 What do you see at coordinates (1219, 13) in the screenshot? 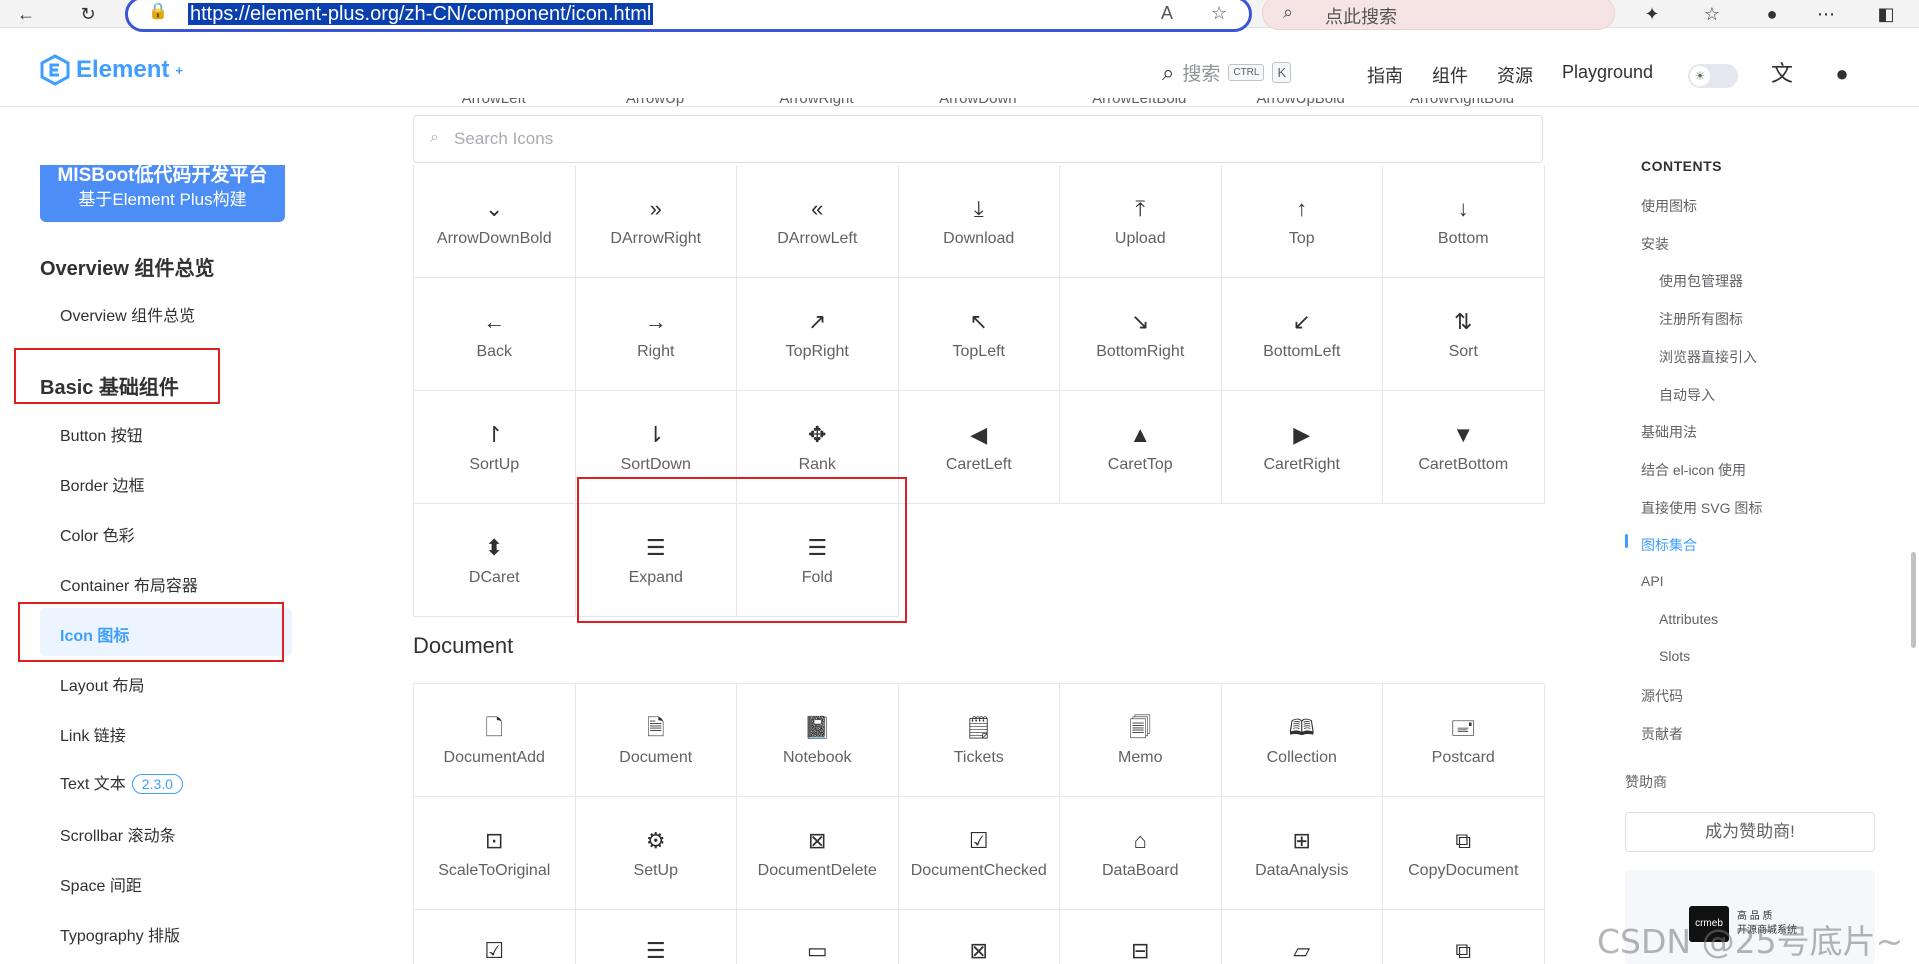
I see `favorite-star-icon: ☆` at bounding box center [1219, 13].